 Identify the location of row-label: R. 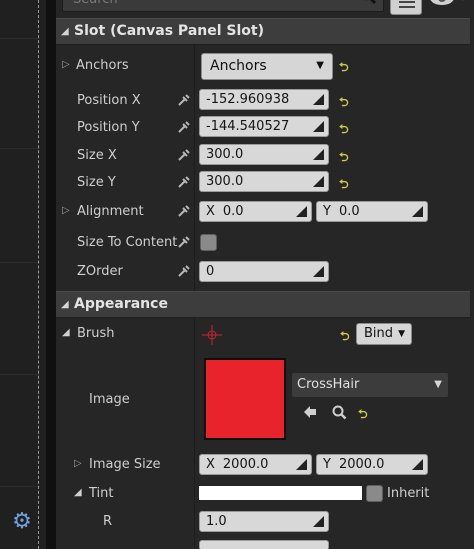
(108, 521).